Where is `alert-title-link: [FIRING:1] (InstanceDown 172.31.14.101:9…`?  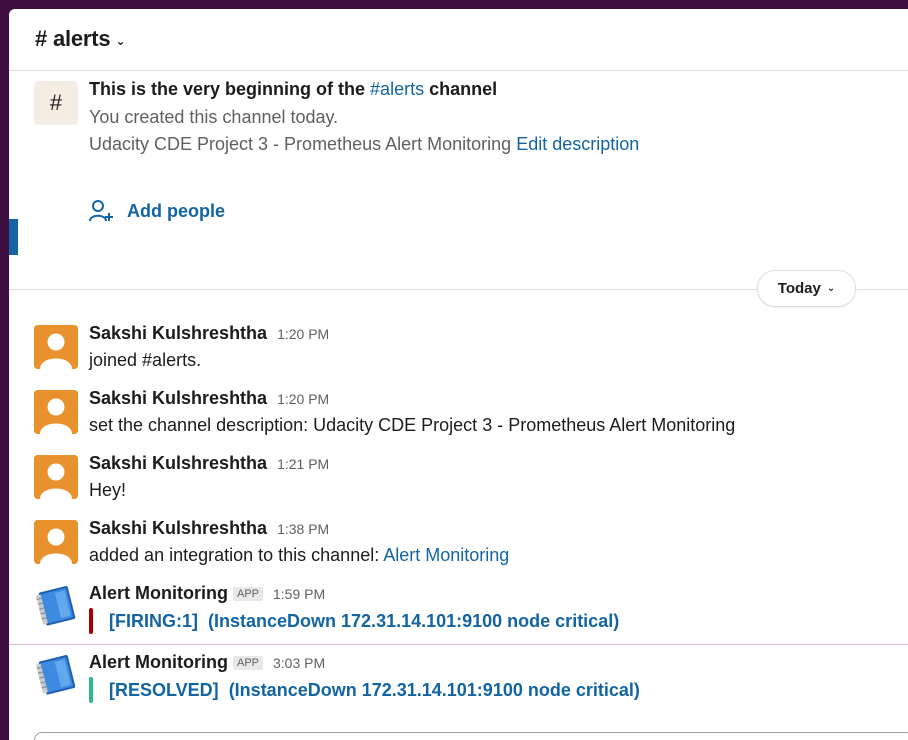
alert-title-link: [FIRING:1] (InstanceDown 172.31.14.101:9… is located at coordinates (364, 621).